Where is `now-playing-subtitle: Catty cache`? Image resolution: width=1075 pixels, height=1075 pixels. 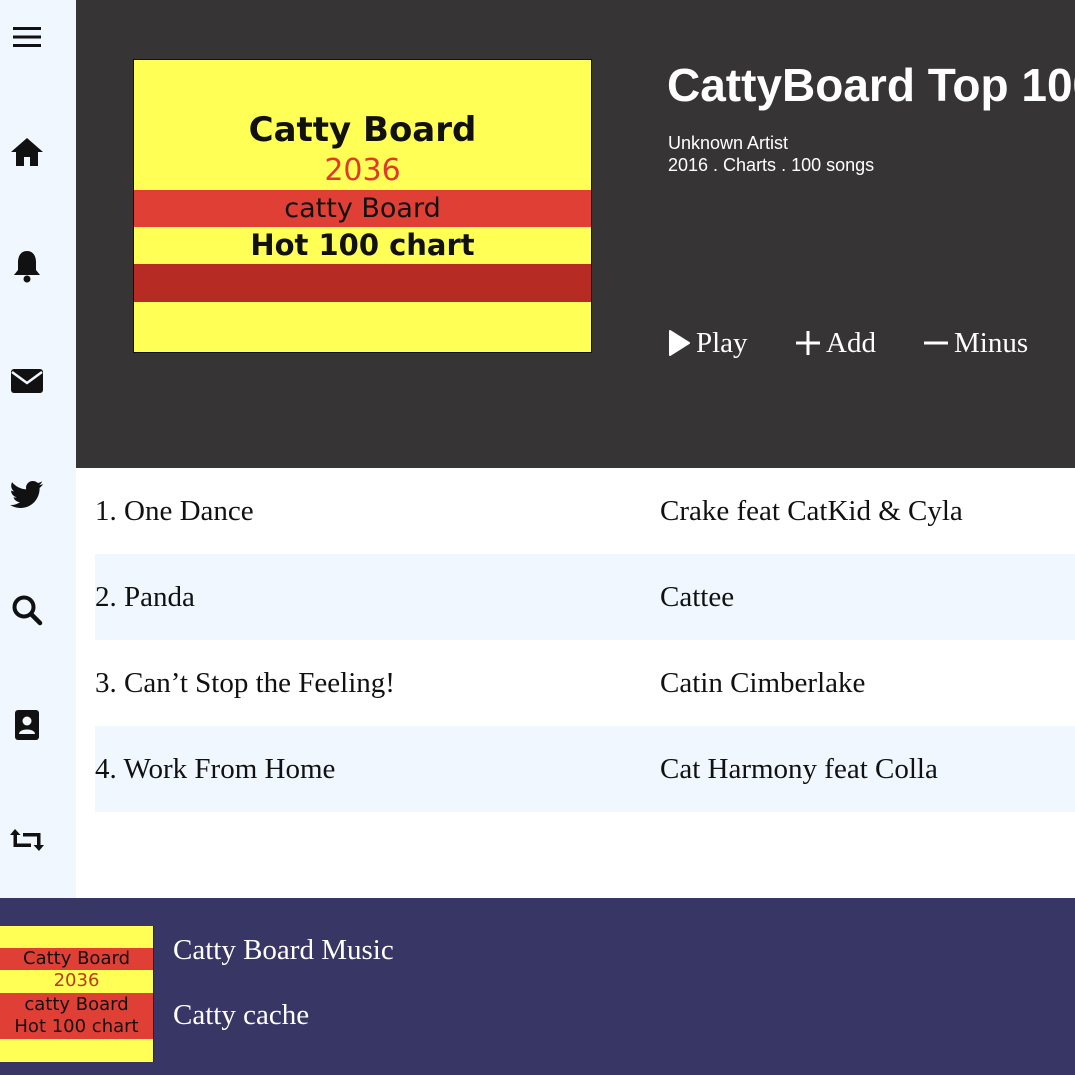 now-playing-subtitle: Catty cache is located at coordinates (241, 1015).